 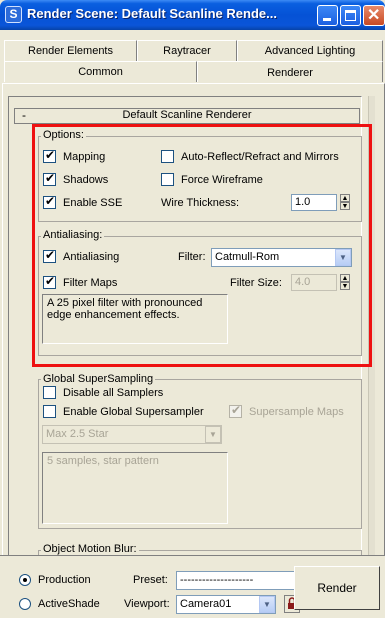 What do you see at coordinates (13, 14) in the screenshot?
I see `app-icon: S` at bounding box center [13, 14].